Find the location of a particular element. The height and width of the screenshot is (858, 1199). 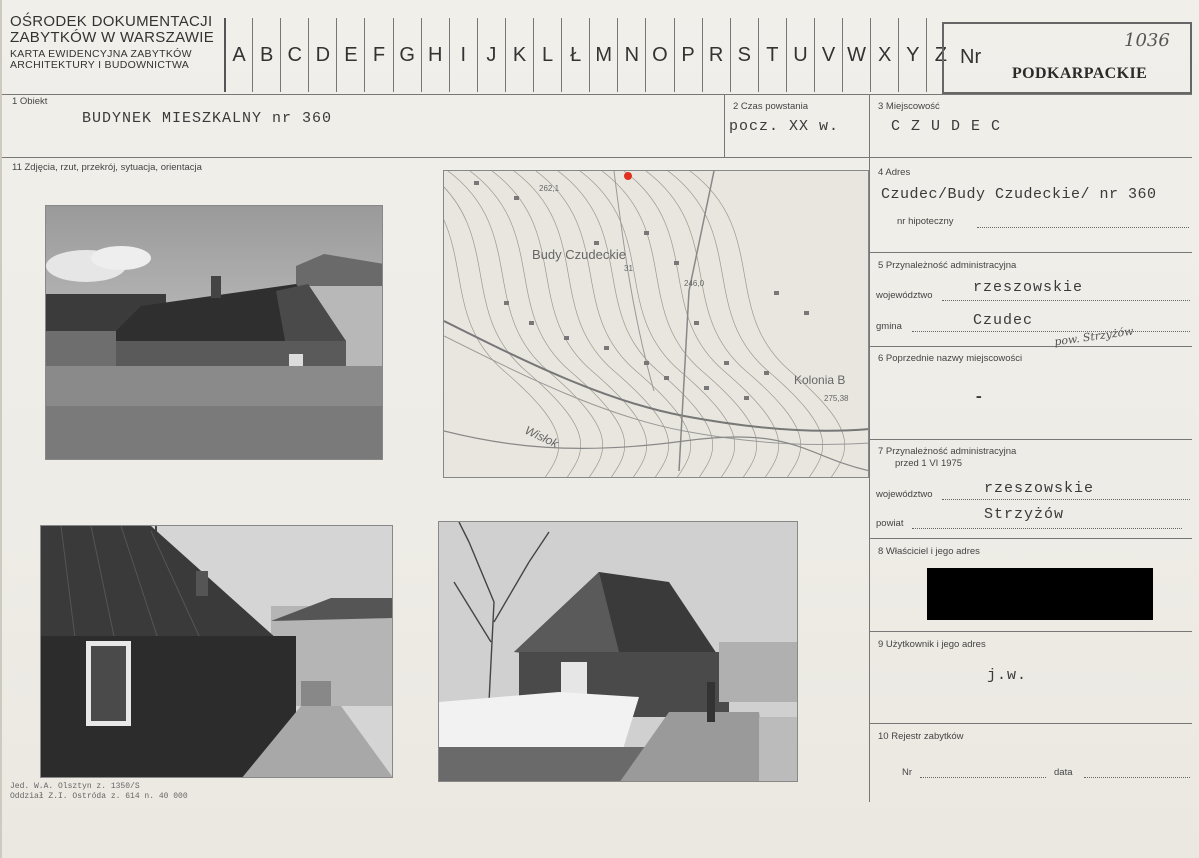

alphabet-letter: Y is located at coordinates (912, 55).